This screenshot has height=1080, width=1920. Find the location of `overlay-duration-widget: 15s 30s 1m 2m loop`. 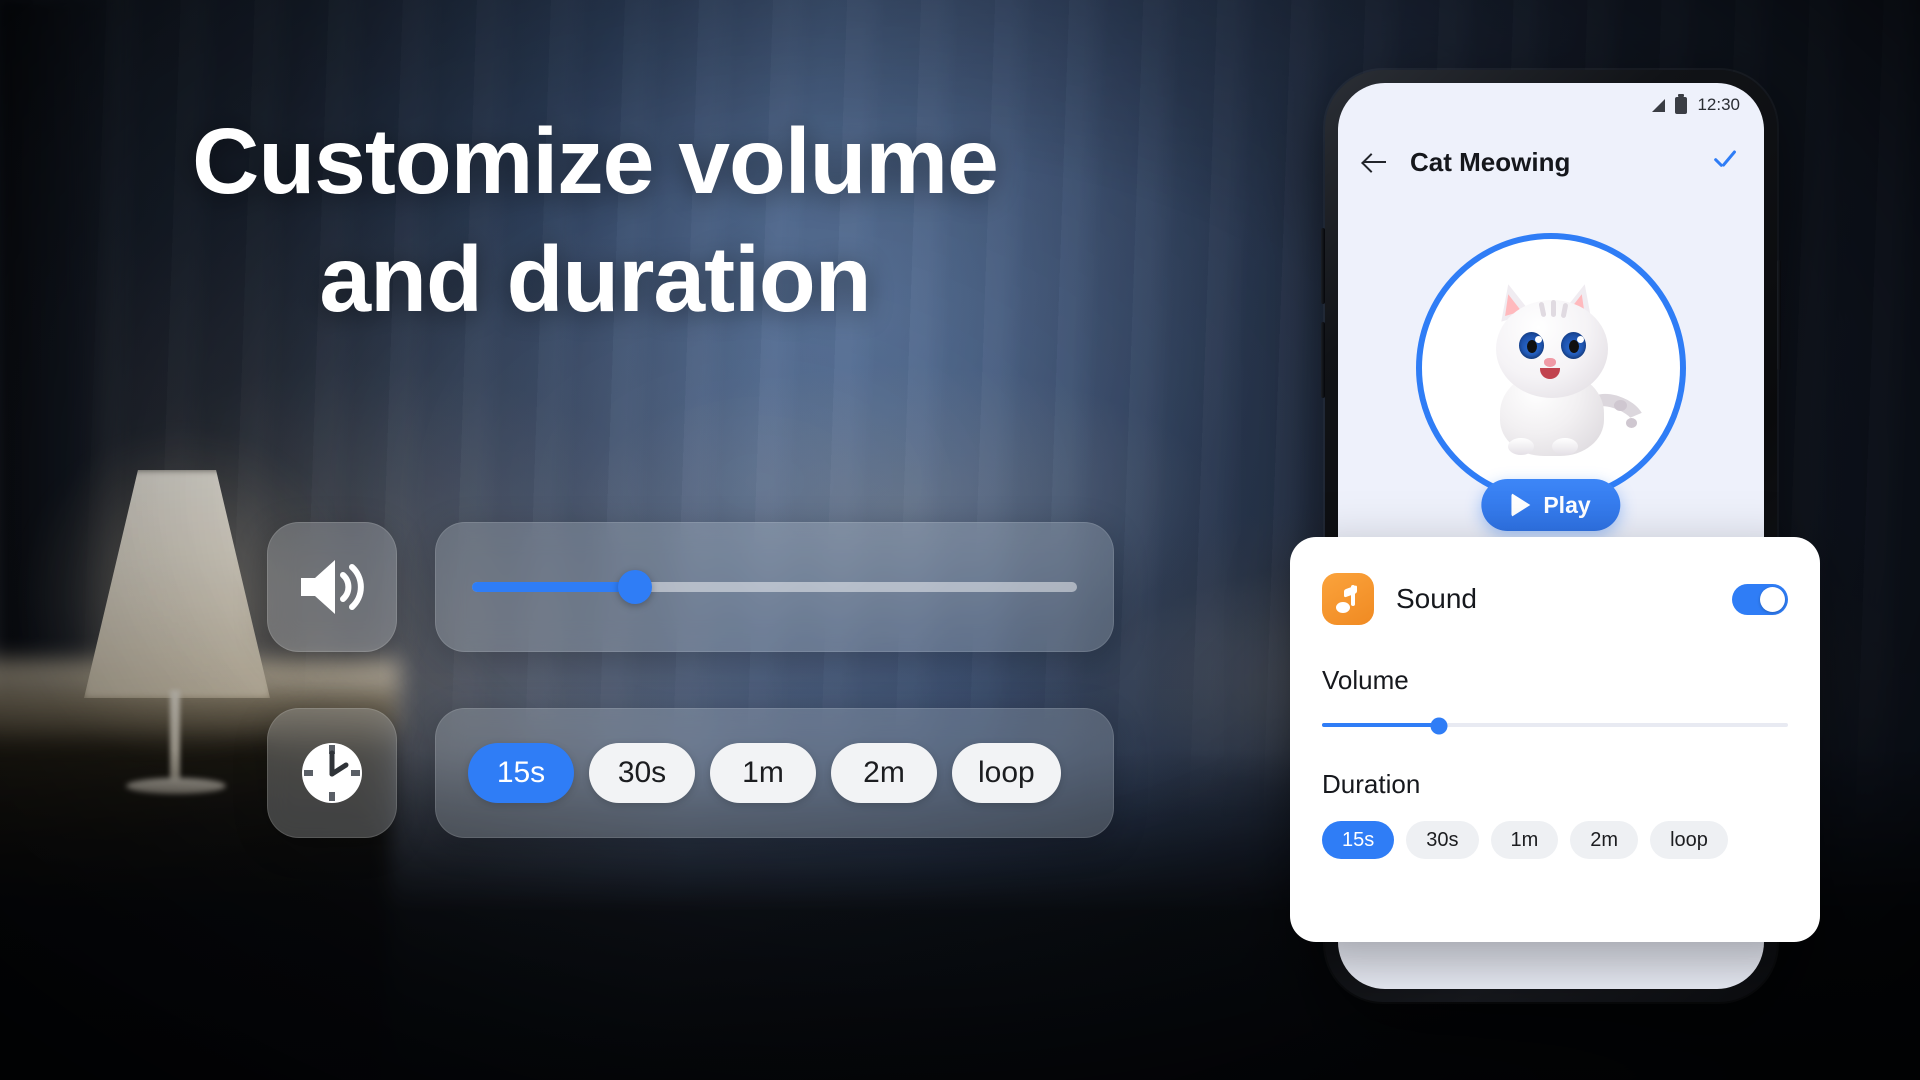

overlay-duration-widget: 15s 30s 1m 2m loop is located at coordinates (690, 773).